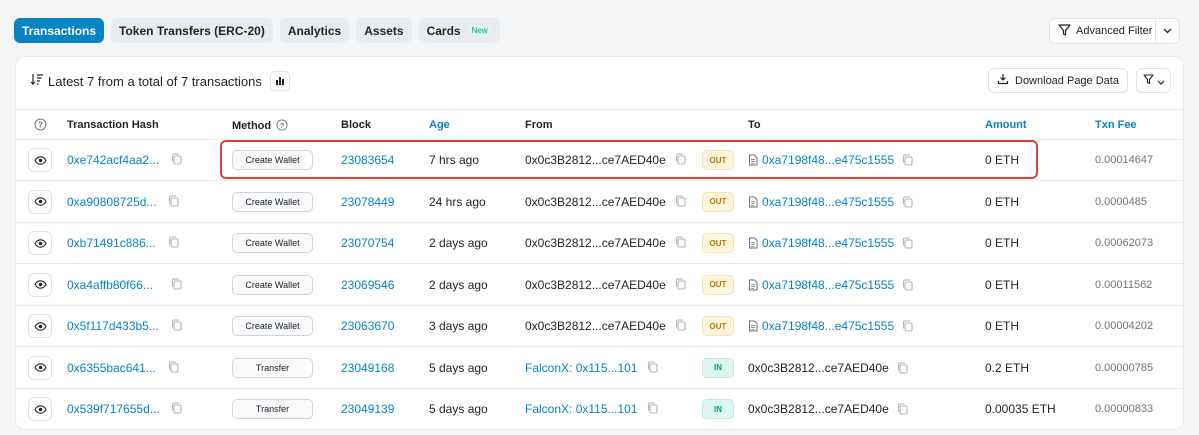 The height and width of the screenshot is (435, 1199). I want to click on column-header-age: Age, so click(439, 125).